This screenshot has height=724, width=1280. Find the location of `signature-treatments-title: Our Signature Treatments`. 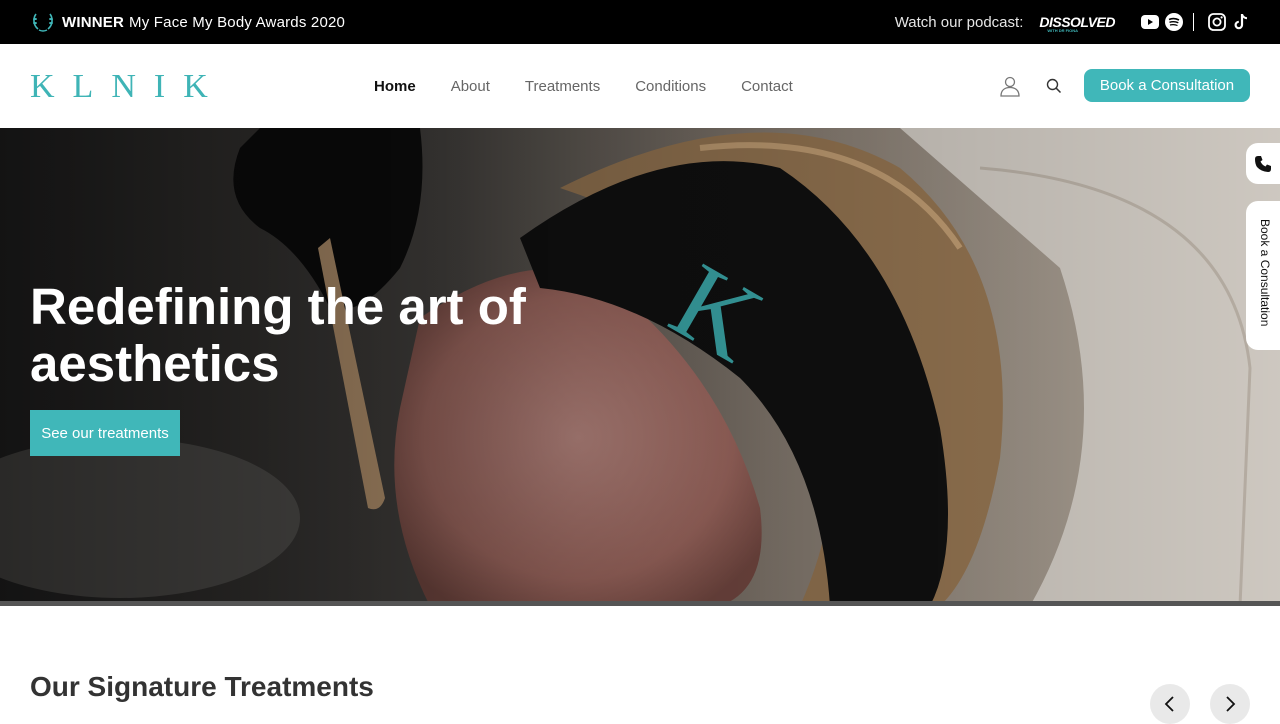

signature-treatments-title: Our Signature Treatments is located at coordinates (202, 686).